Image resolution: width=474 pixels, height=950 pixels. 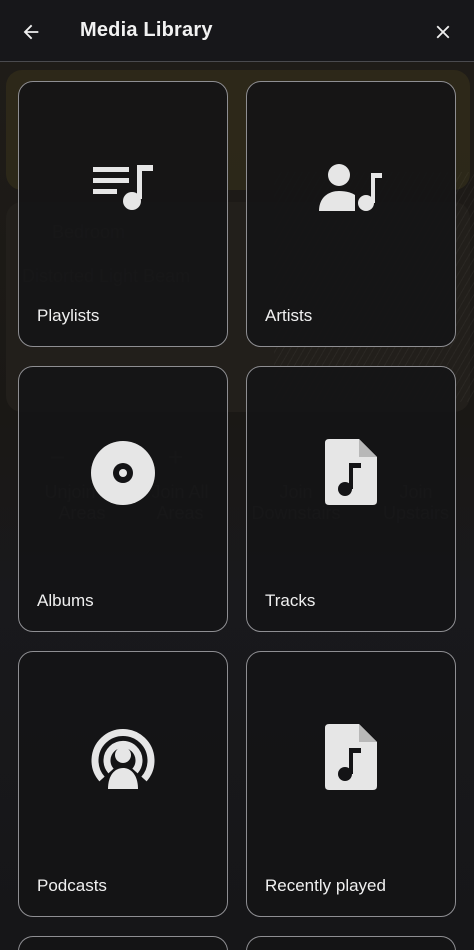 I want to click on tile-albums: Albums, so click(x=123, y=499).